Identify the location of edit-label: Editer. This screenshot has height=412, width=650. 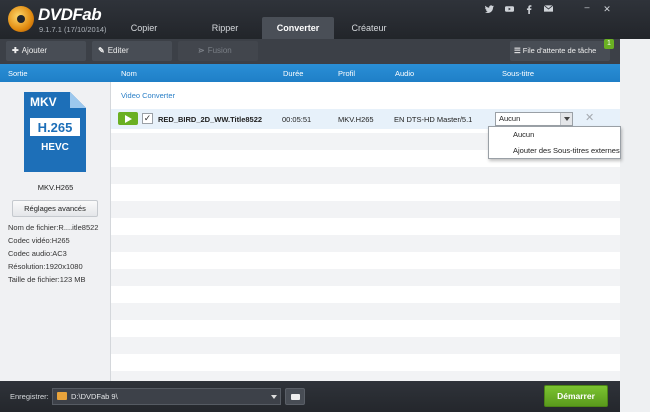
(118, 50).